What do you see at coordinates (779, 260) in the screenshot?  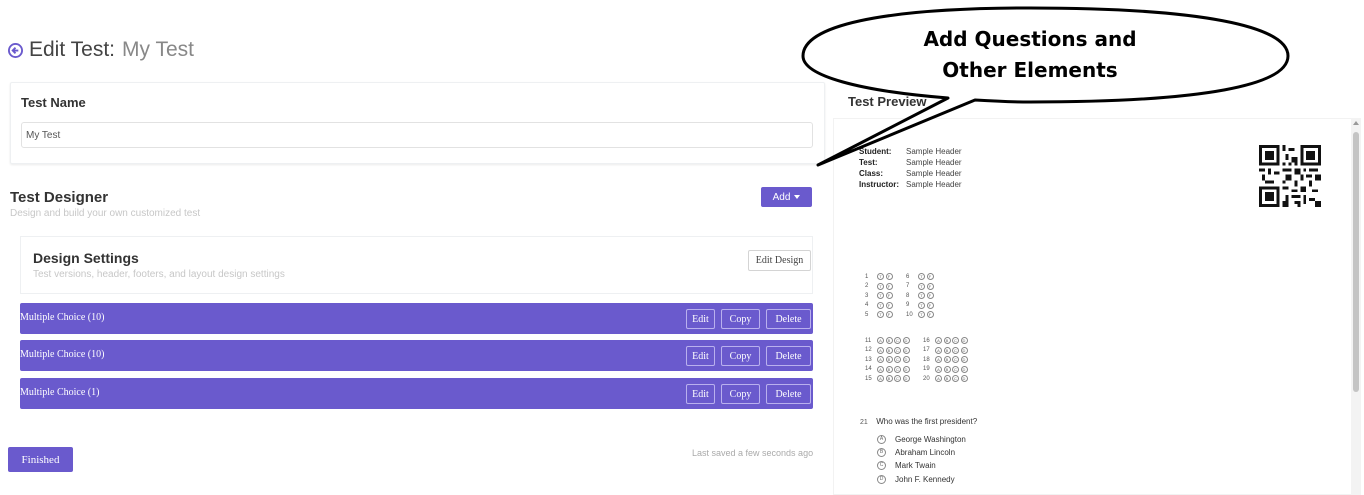 I see `edit-design-button: Edit Design` at bounding box center [779, 260].